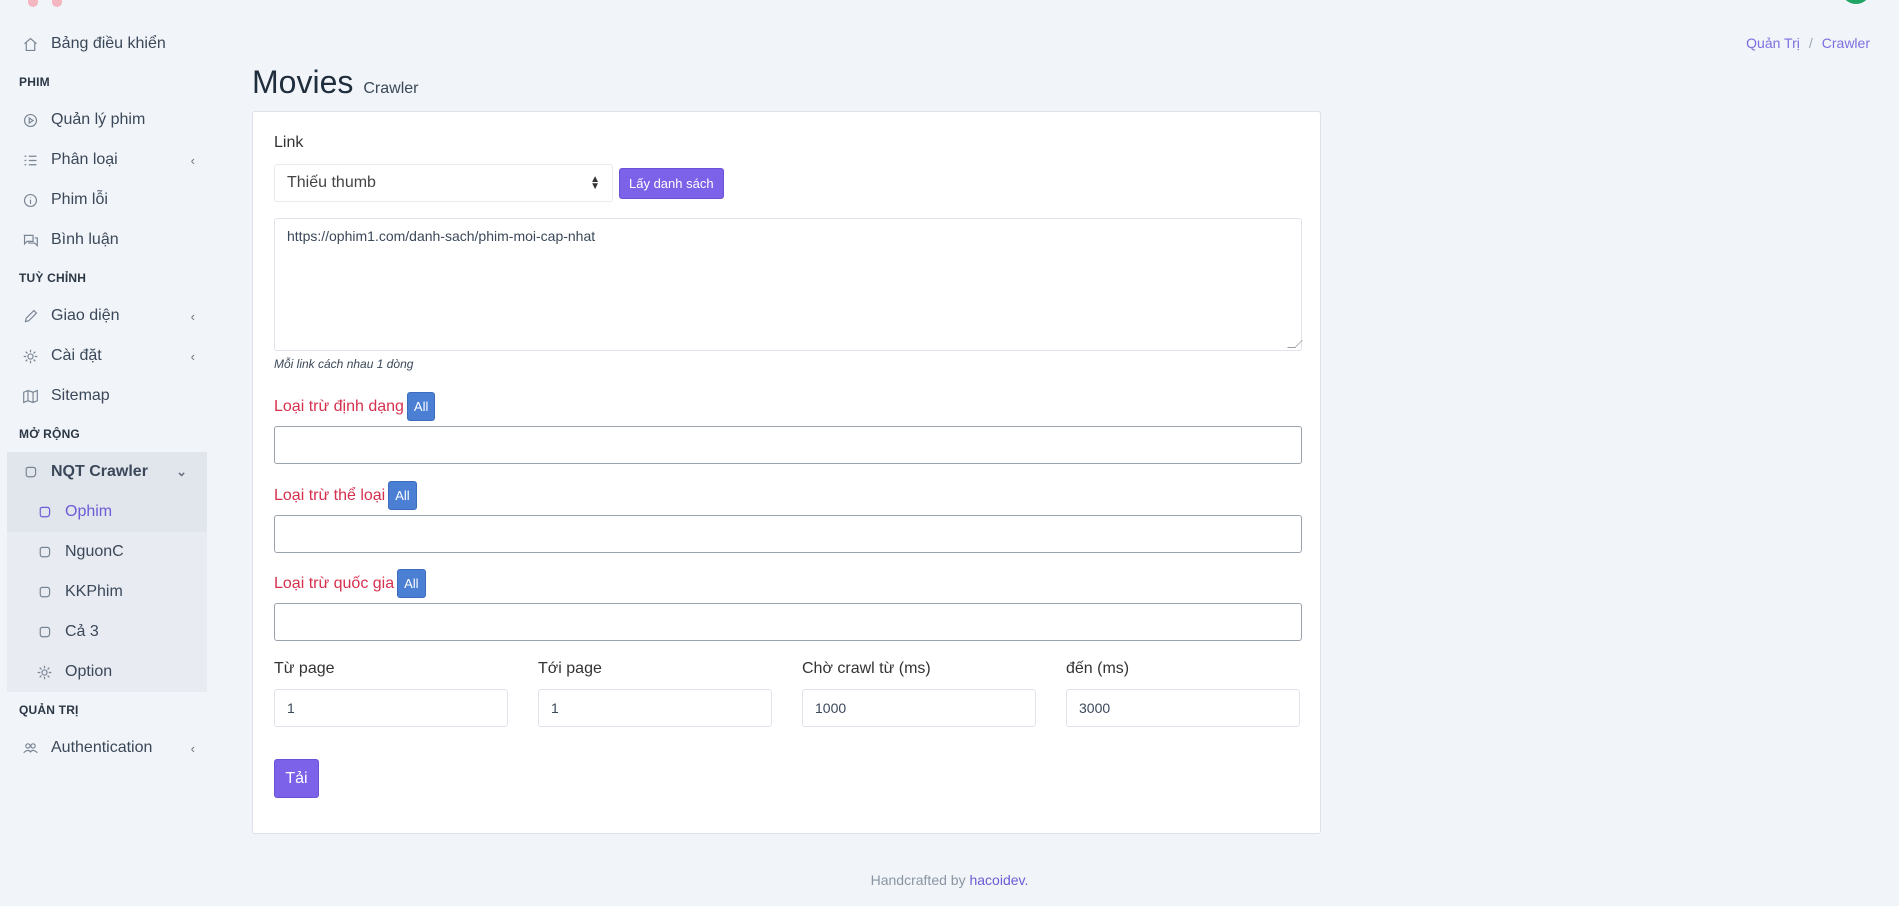 This screenshot has height=906, width=1899. I want to click on sidebar-item-option: Option, so click(107, 672).